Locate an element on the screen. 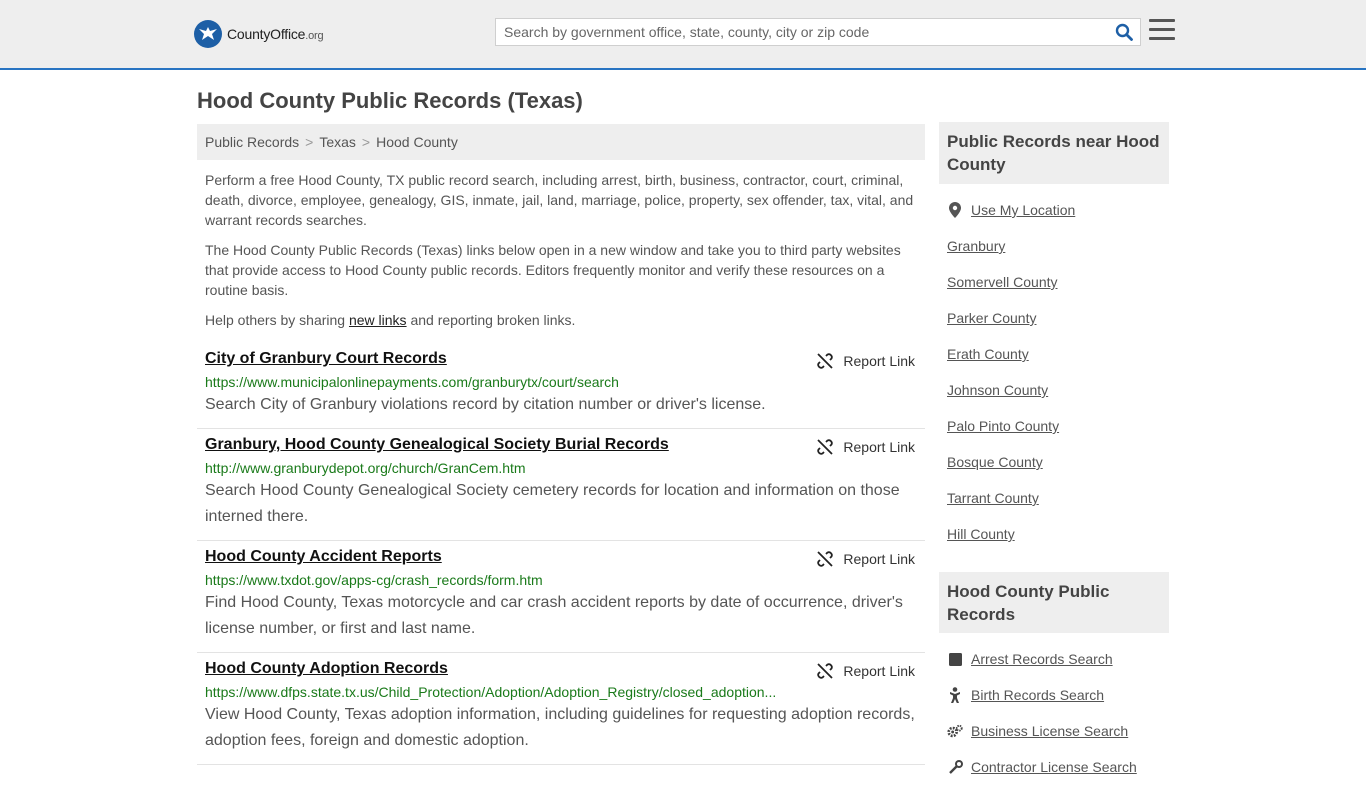  sidebar-item-parker-county: Parker County is located at coordinates (1058, 318).